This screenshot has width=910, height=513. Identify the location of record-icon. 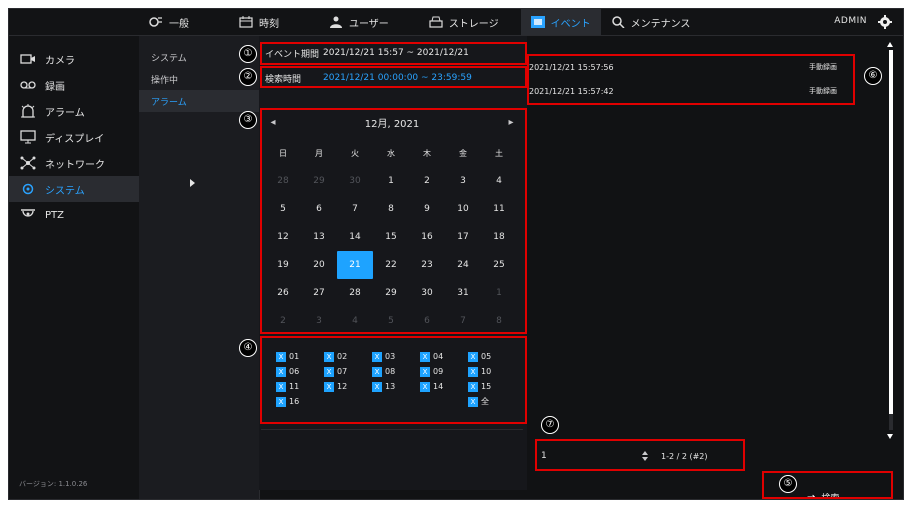
(28, 85).